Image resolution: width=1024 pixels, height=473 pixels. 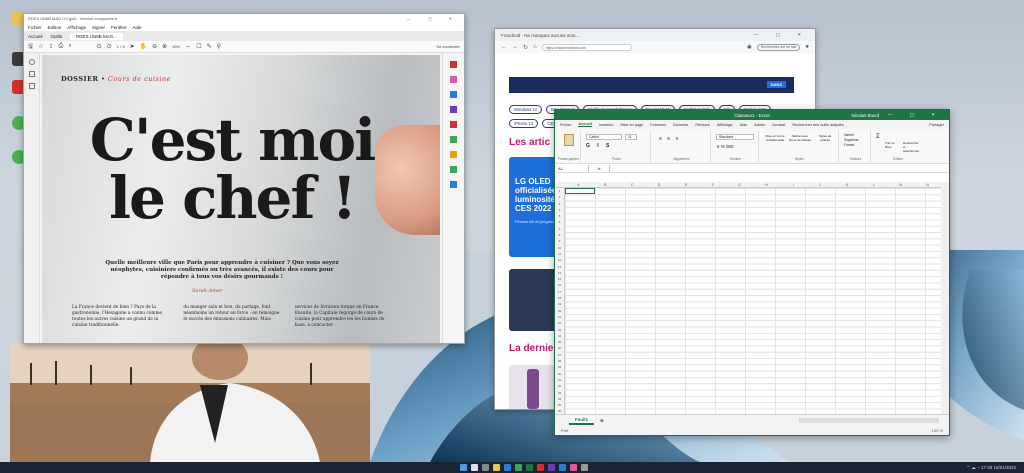 I want to click on more-tools-icon, so click(x=453, y=184).